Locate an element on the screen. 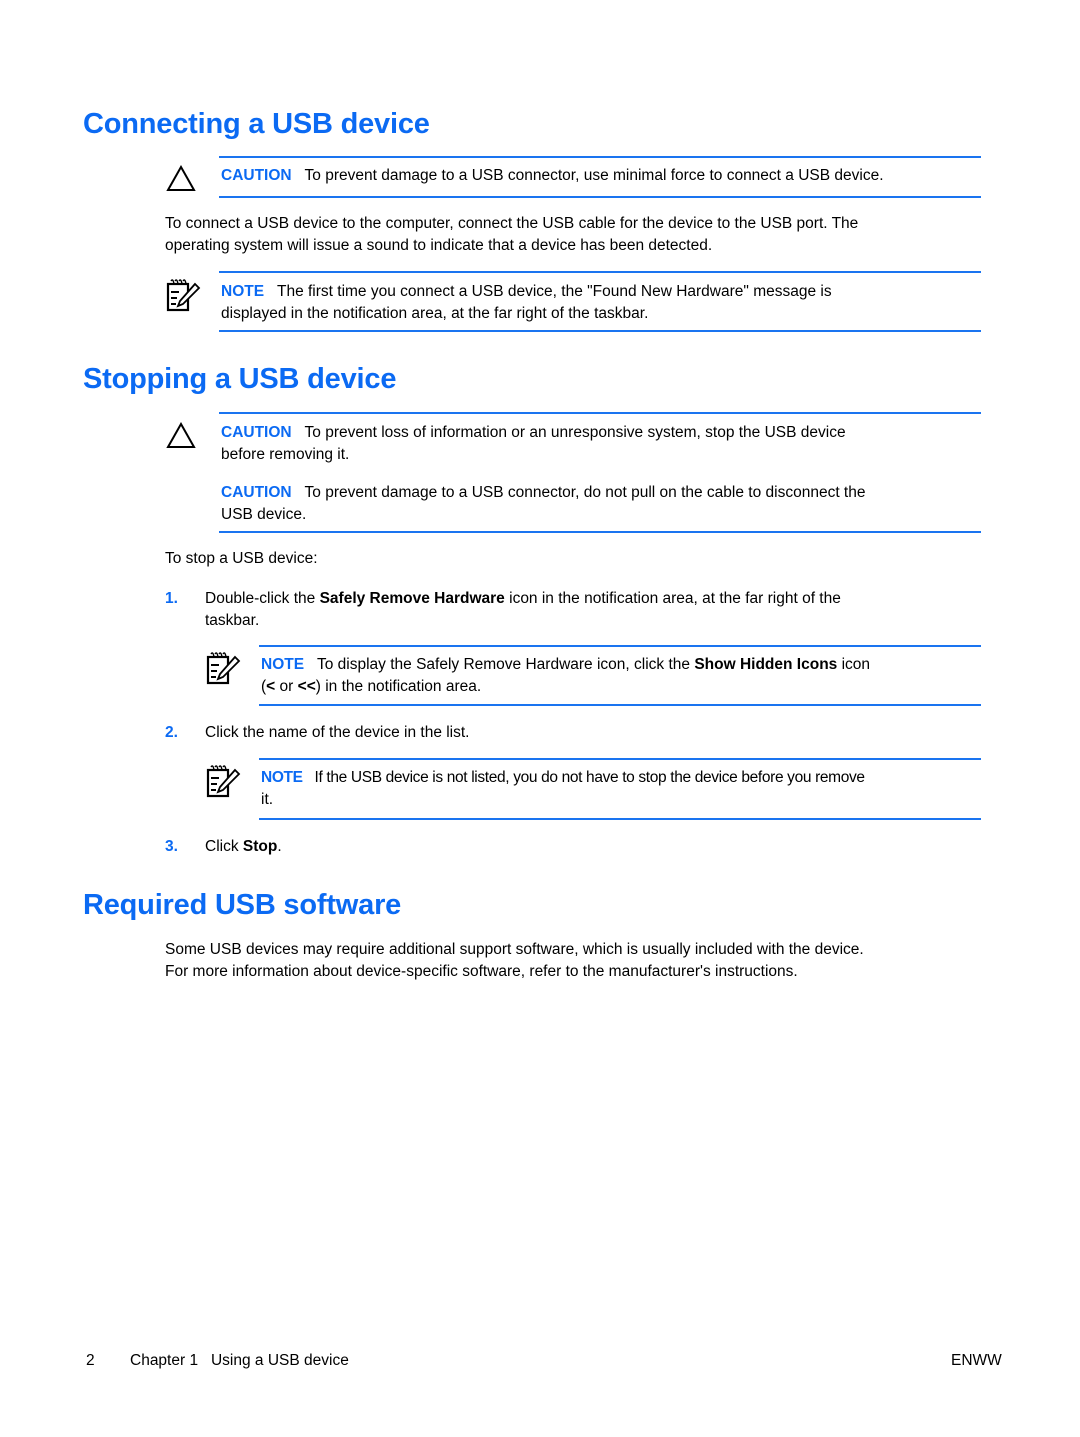  footer-locale: ENWW is located at coordinates (976, 1360).